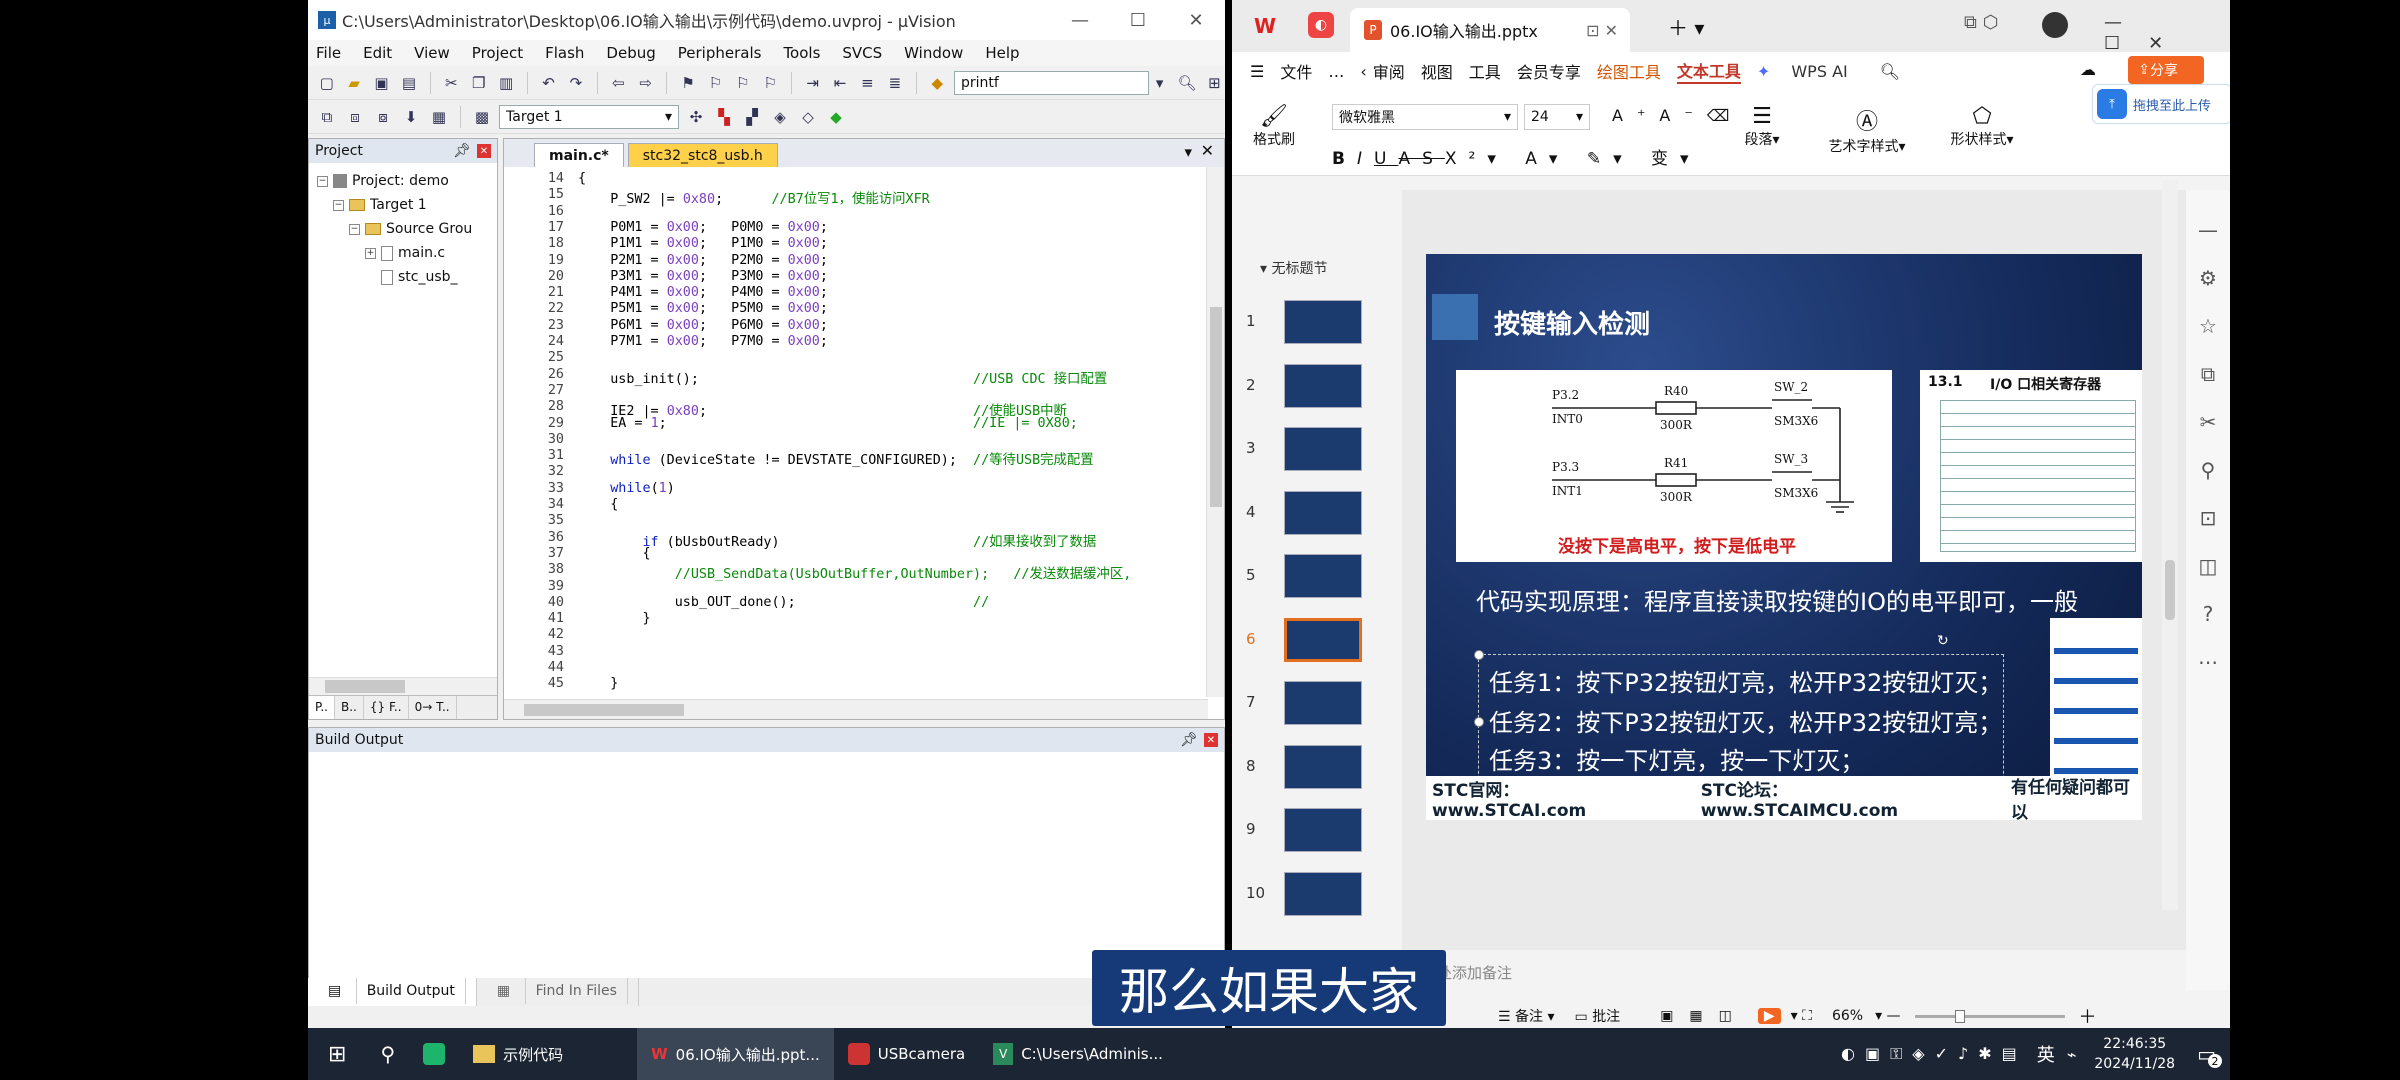  Describe the element at coordinates (1265, 26) in the screenshot. I see `wps-logo-icon: W` at that location.